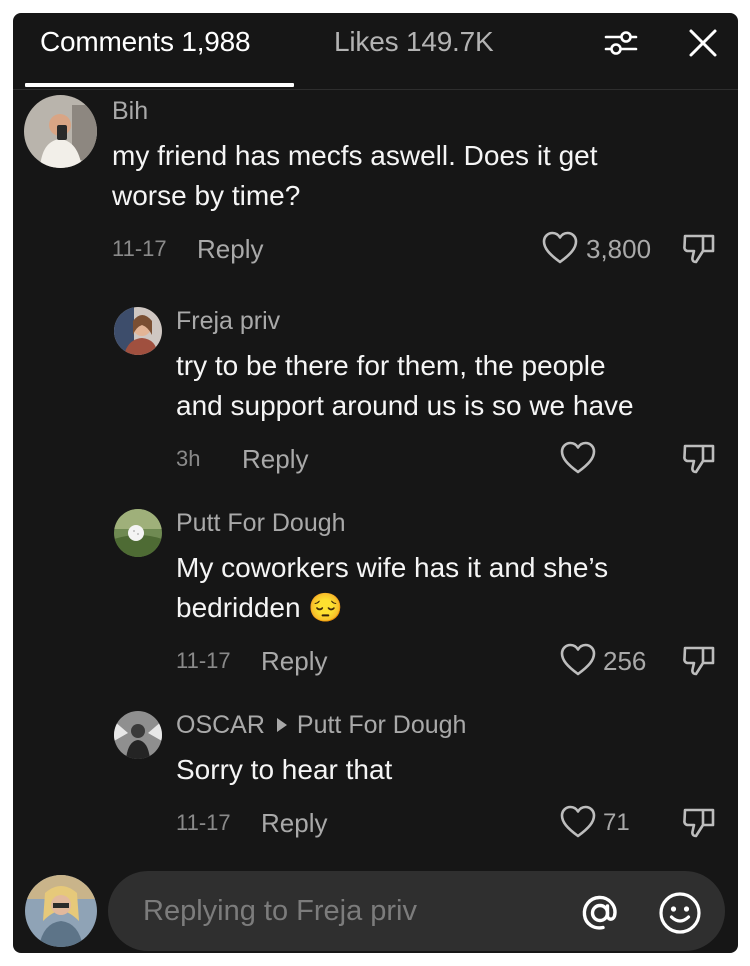  Describe the element at coordinates (284, 769) in the screenshot. I see `comment-text: Sorry to hear that` at that location.